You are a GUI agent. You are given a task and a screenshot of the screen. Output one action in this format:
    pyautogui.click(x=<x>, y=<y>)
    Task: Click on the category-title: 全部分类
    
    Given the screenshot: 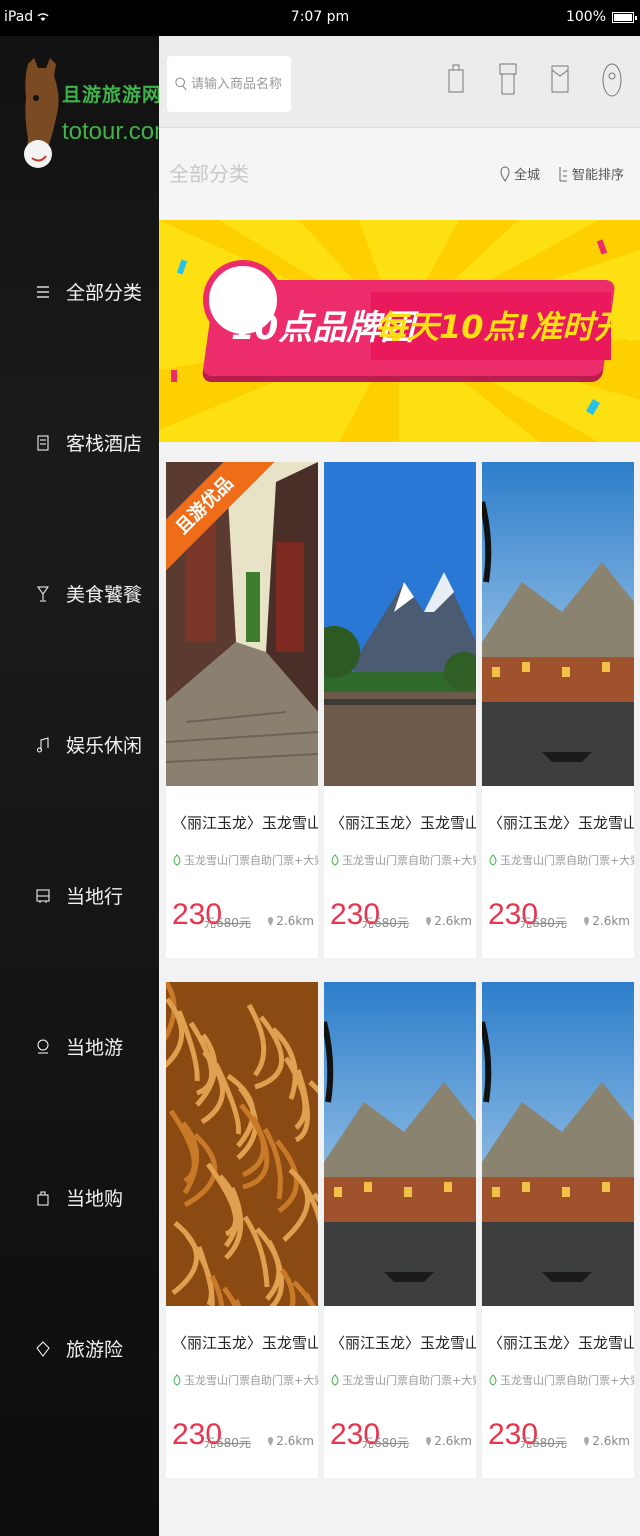 What is the action you would take?
    pyautogui.click(x=209, y=174)
    